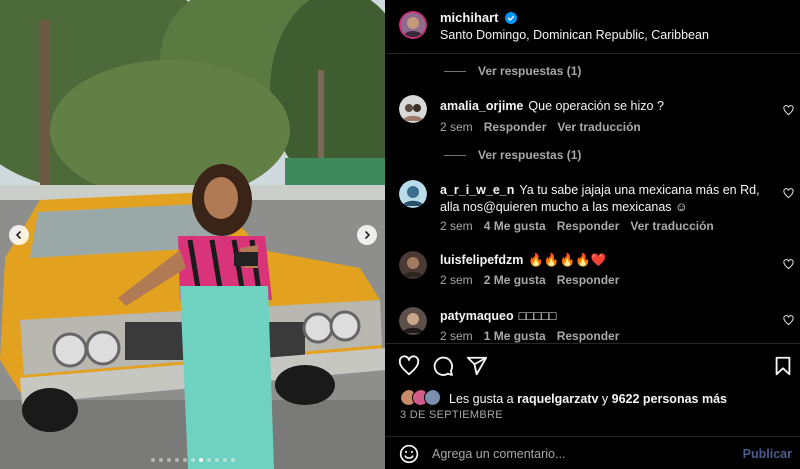  Describe the element at coordinates (477, 190) in the screenshot. I see `comment-username: a_r_i_w_e_n` at that location.